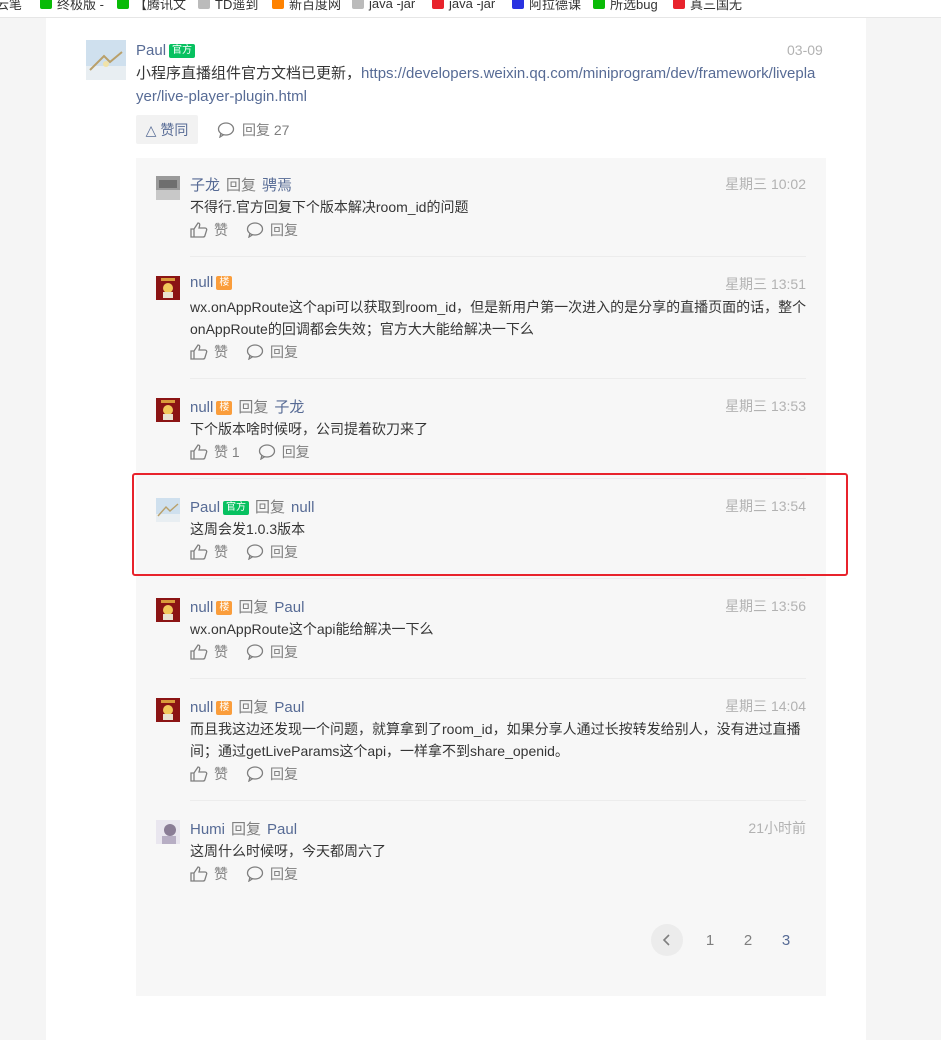 This screenshot has width=941, height=1040. Describe the element at coordinates (667, 940) in the screenshot. I see `prev-page-button` at that location.